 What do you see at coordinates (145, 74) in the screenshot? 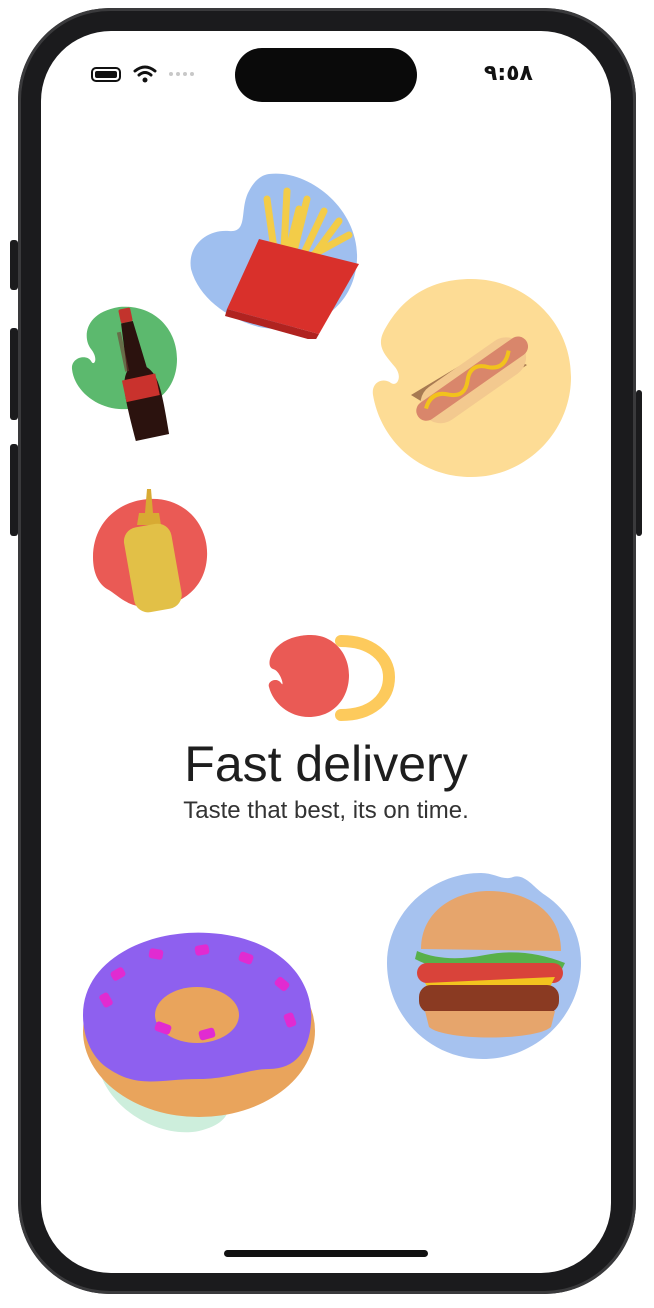
I see `wifi-icon` at bounding box center [145, 74].